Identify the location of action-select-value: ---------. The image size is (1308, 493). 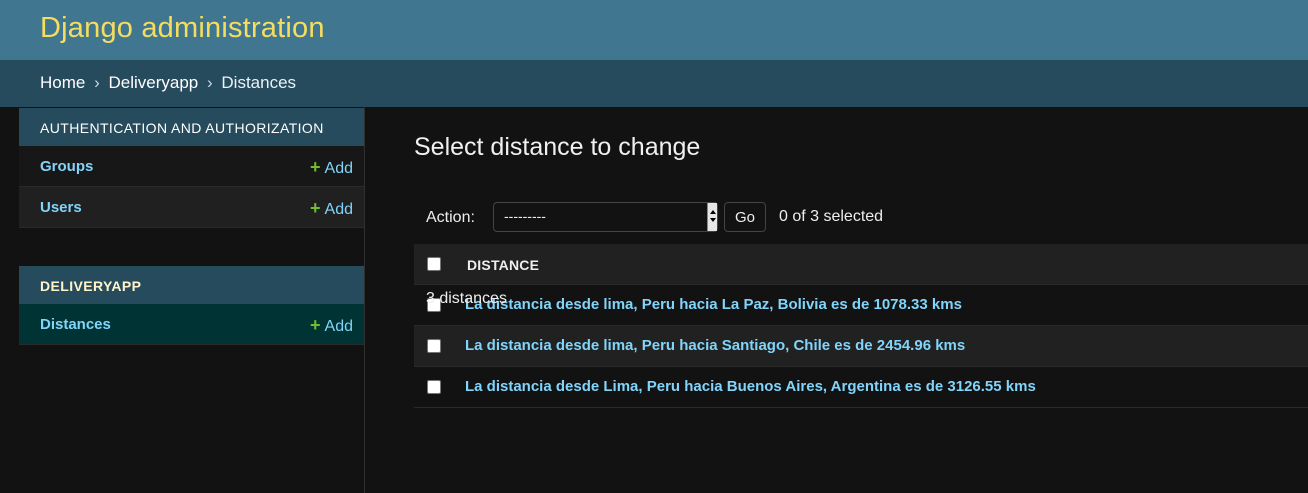
(525, 216).